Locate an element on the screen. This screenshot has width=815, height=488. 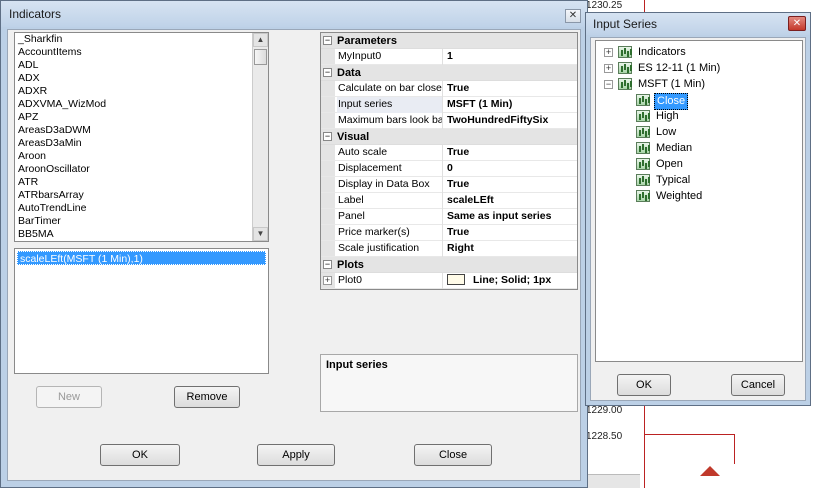
category-label: Plots is located at coordinates (350, 265).